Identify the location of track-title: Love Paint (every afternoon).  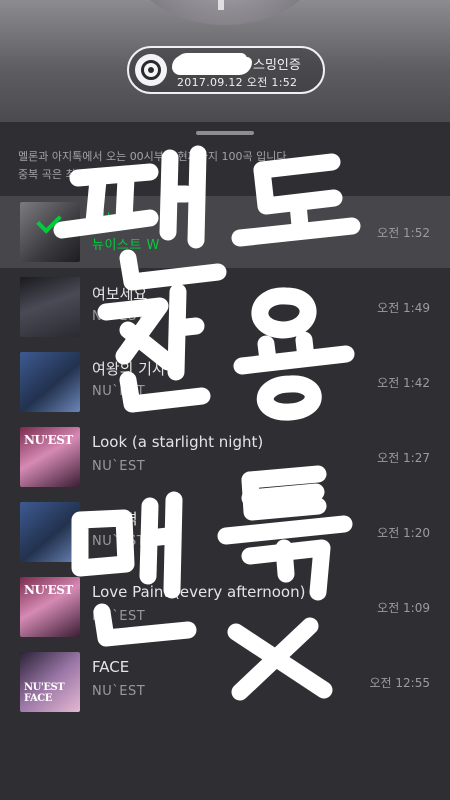
(199, 592).